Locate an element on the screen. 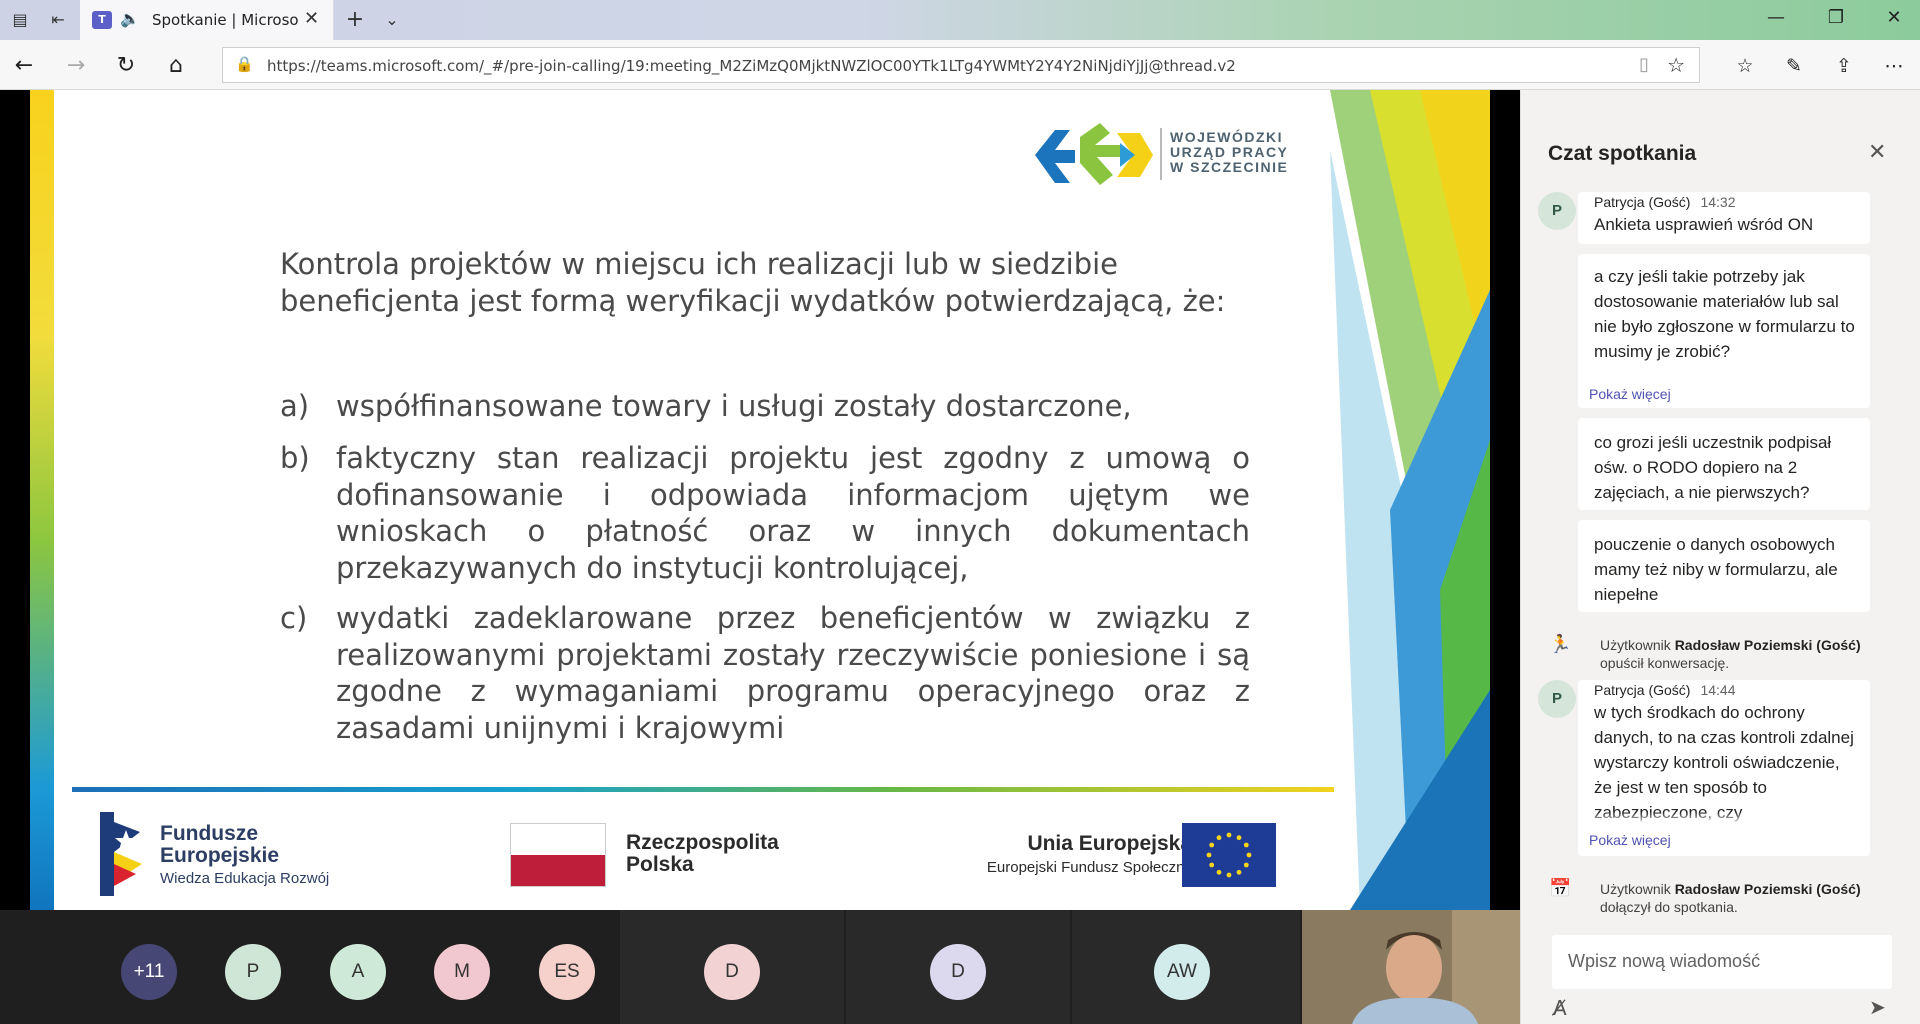 Image resolution: width=1920 pixels, height=1024 pixels. close-tab-icon: ✕ is located at coordinates (311, 18).